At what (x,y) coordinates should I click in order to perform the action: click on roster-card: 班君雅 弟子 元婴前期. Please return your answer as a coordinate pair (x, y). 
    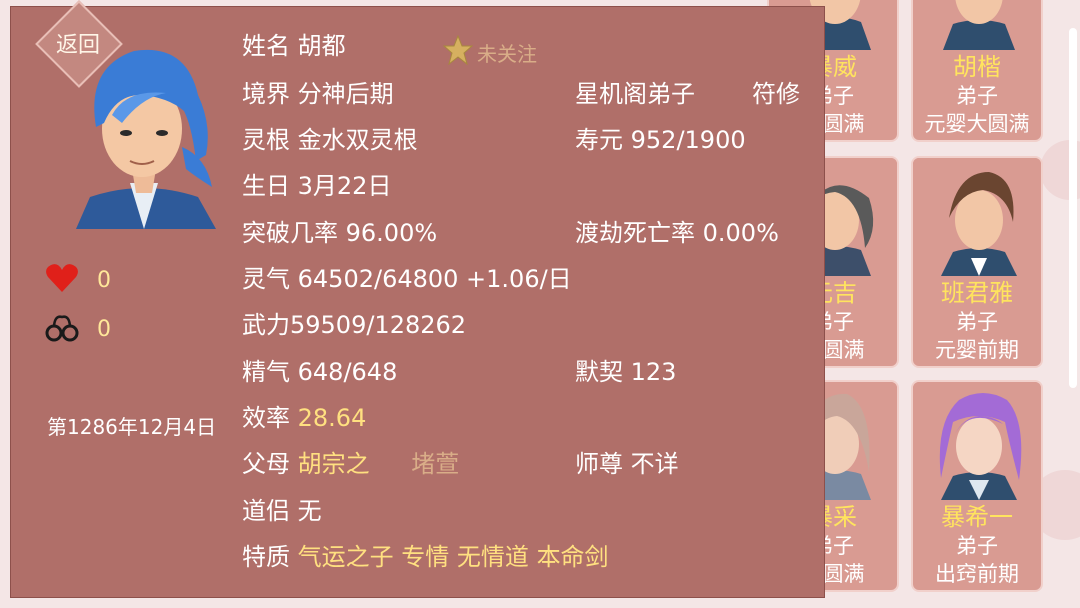
    Looking at the image, I should click on (977, 262).